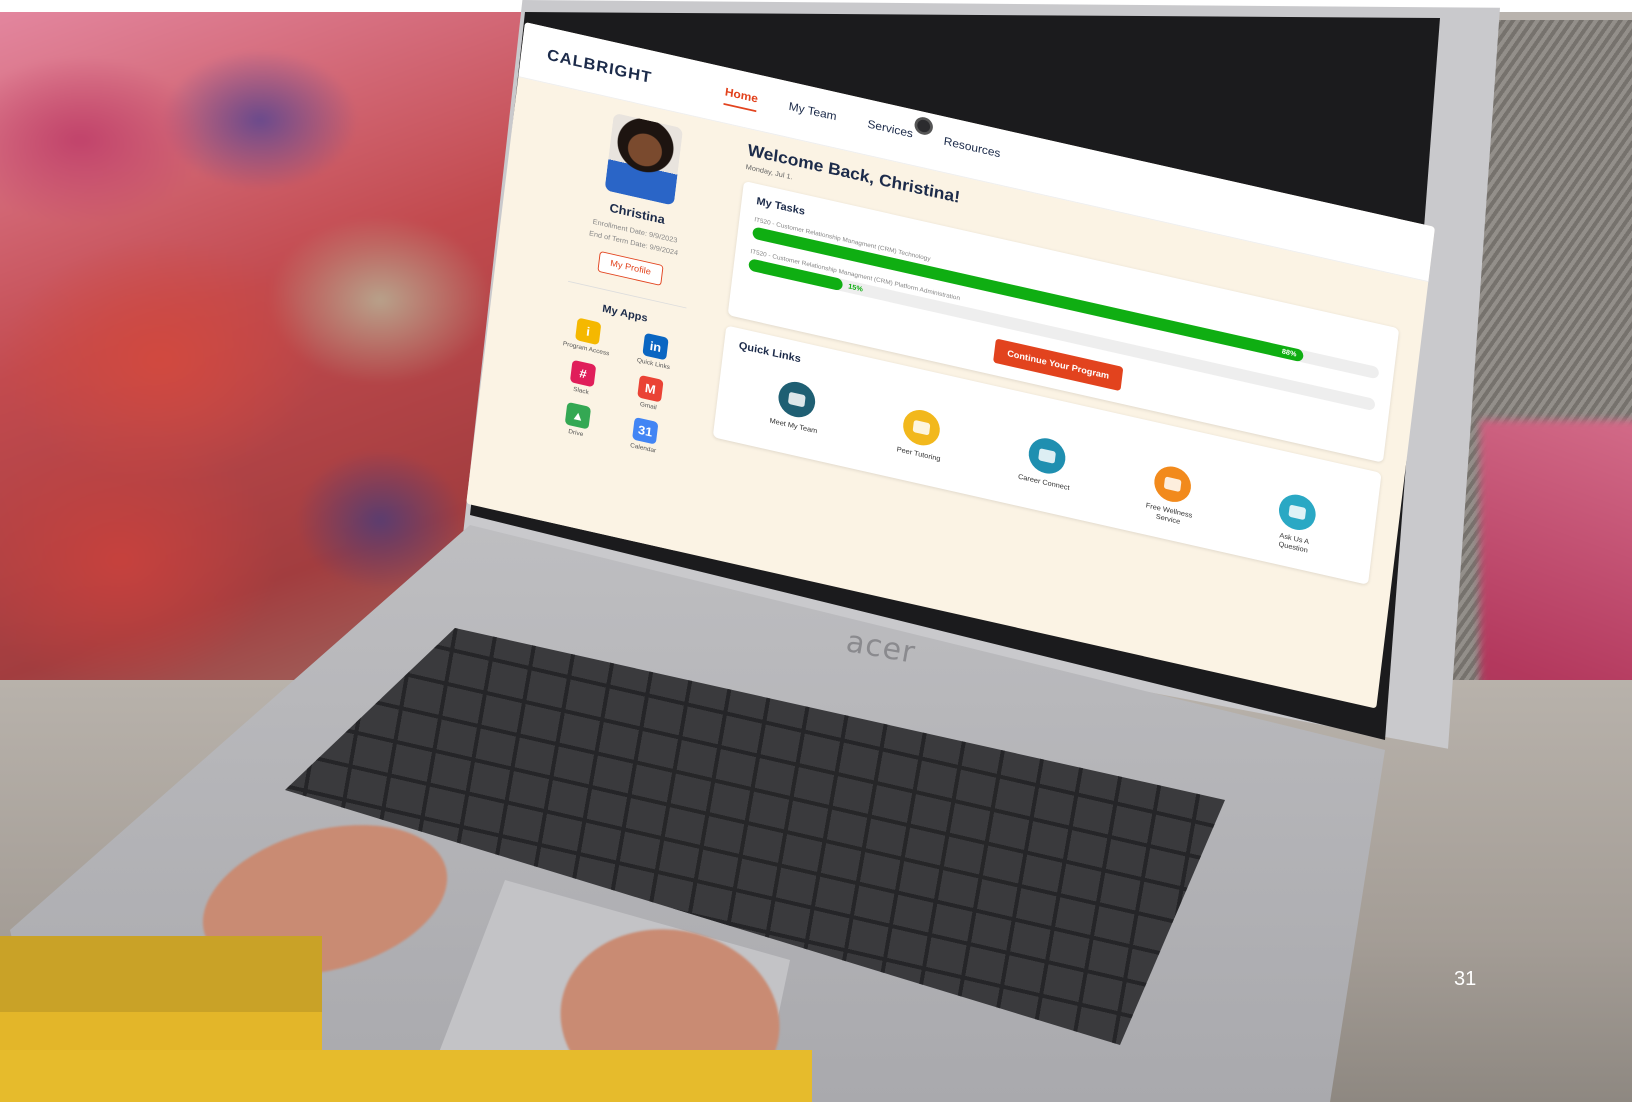 The width and height of the screenshot is (1632, 1102). What do you see at coordinates (630, 268) in the screenshot?
I see `my-profile-button: My Profile` at bounding box center [630, 268].